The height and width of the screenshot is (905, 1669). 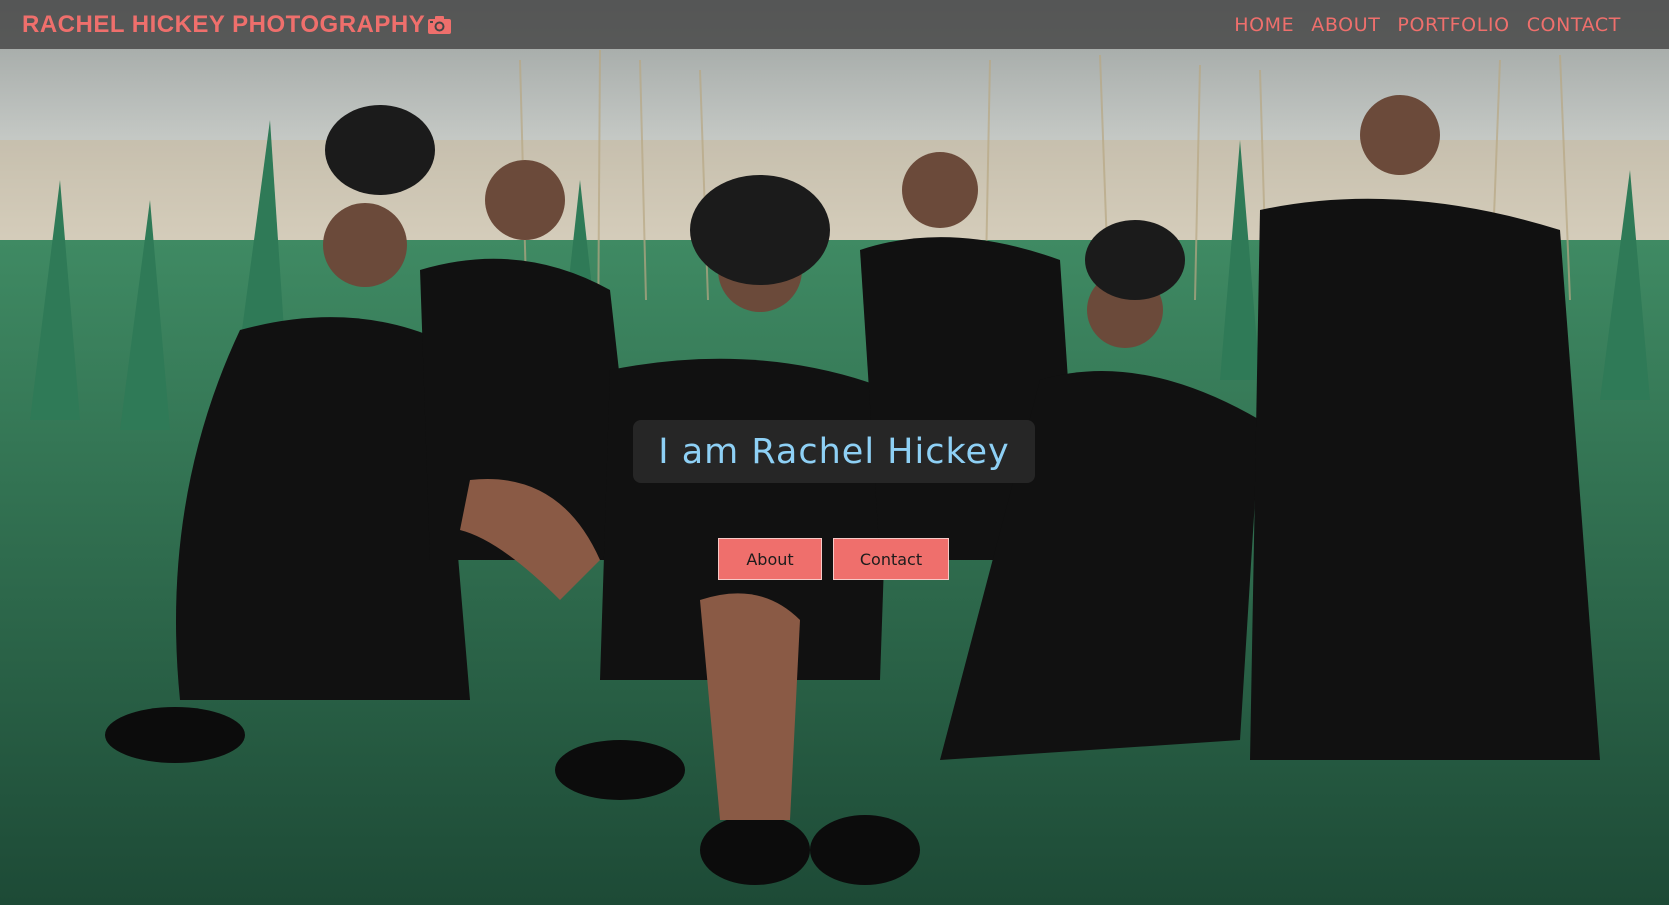 What do you see at coordinates (1345, 25) in the screenshot?
I see `nav-about-link: ABOUT` at bounding box center [1345, 25].